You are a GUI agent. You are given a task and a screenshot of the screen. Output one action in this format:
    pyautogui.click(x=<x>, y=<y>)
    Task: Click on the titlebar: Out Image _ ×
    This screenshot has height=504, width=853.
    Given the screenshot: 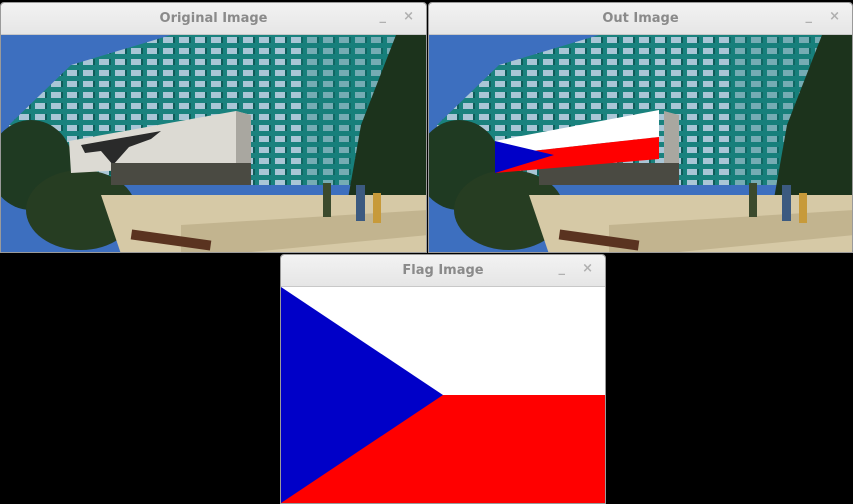 What is the action you would take?
    pyautogui.click(x=640, y=19)
    